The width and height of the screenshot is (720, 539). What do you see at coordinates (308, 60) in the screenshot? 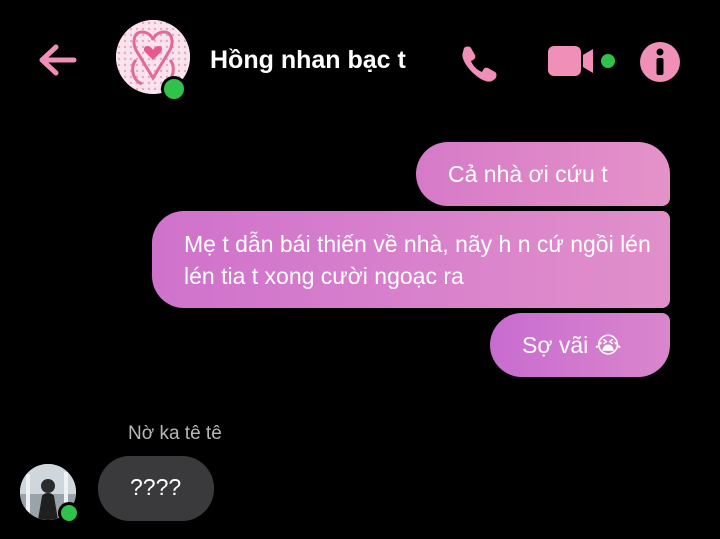
I see `chat-title: Hồng nhan bạc t` at bounding box center [308, 60].